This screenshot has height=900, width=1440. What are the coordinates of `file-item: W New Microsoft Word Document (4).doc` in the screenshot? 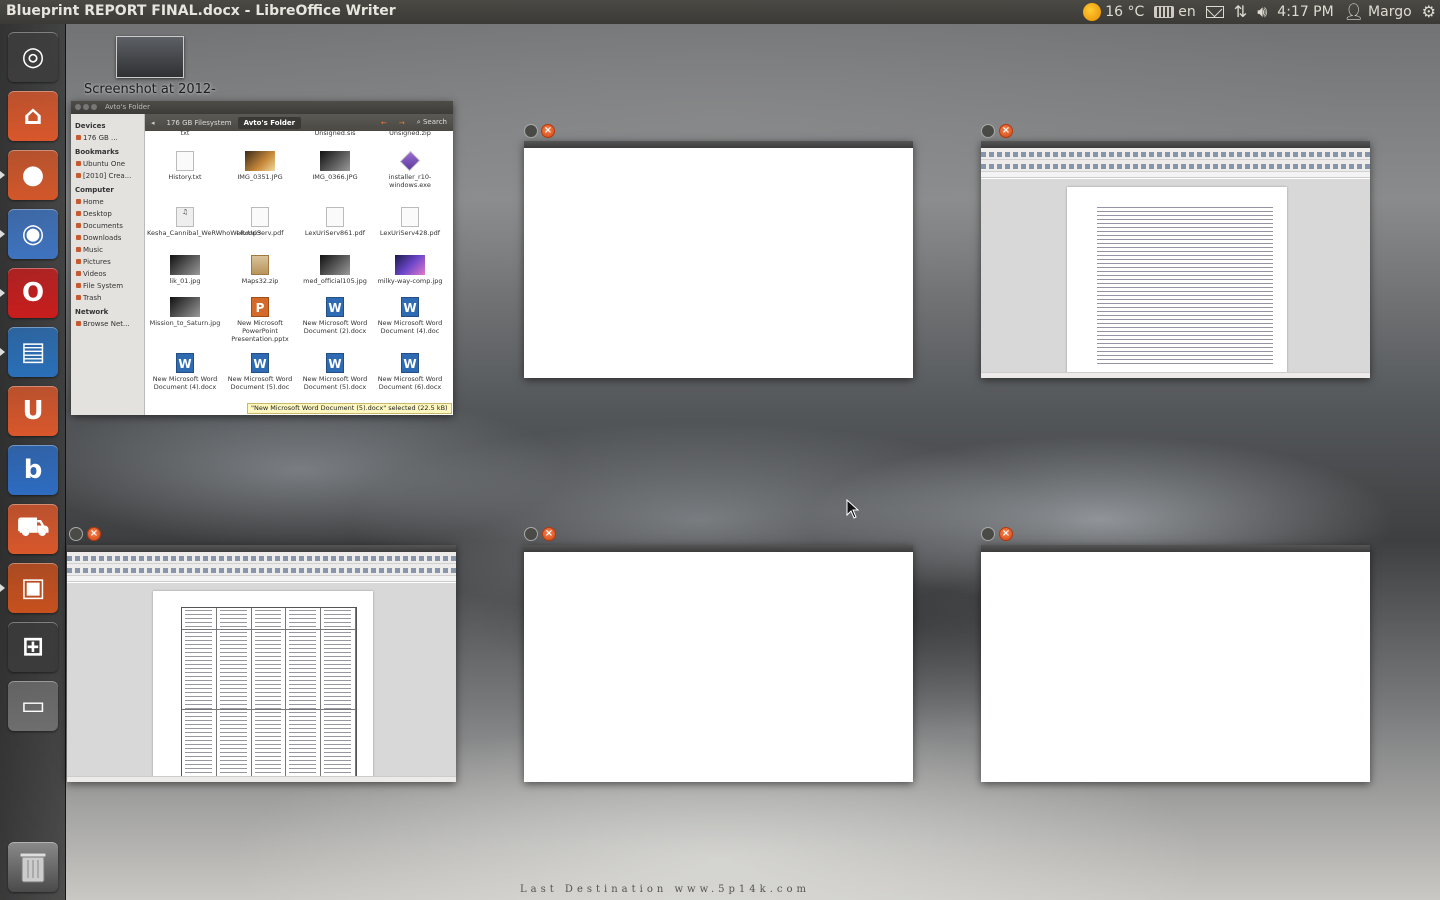 It's located at (410, 316).